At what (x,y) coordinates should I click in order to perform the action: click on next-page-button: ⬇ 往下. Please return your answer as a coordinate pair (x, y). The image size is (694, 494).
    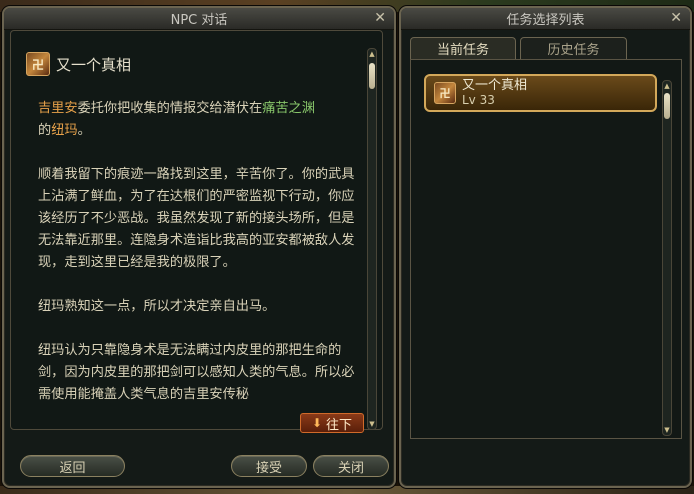
    Looking at the image, I should click on (332, 423).